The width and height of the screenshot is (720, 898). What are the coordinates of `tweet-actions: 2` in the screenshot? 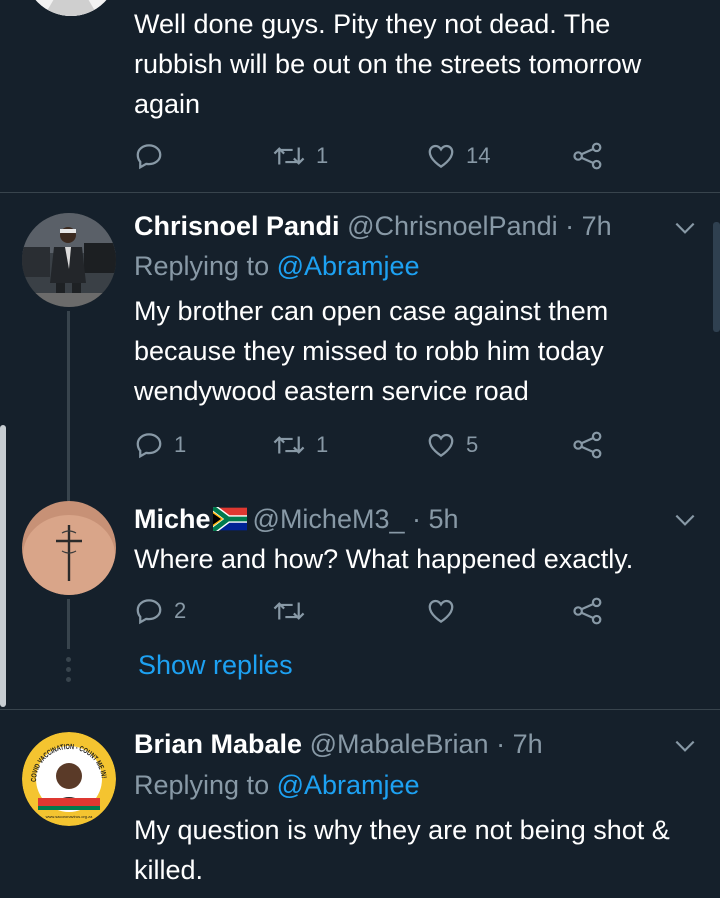 It's located at (374, 611).